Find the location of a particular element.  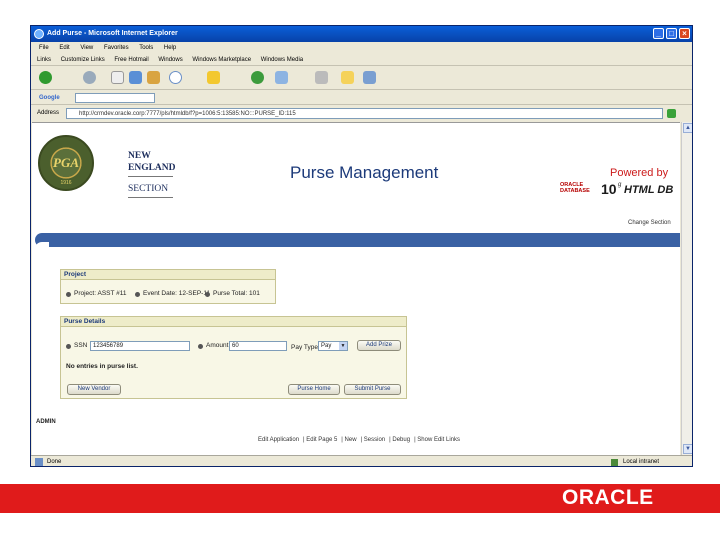

messenger-icon is located at coordinates (369, 77).